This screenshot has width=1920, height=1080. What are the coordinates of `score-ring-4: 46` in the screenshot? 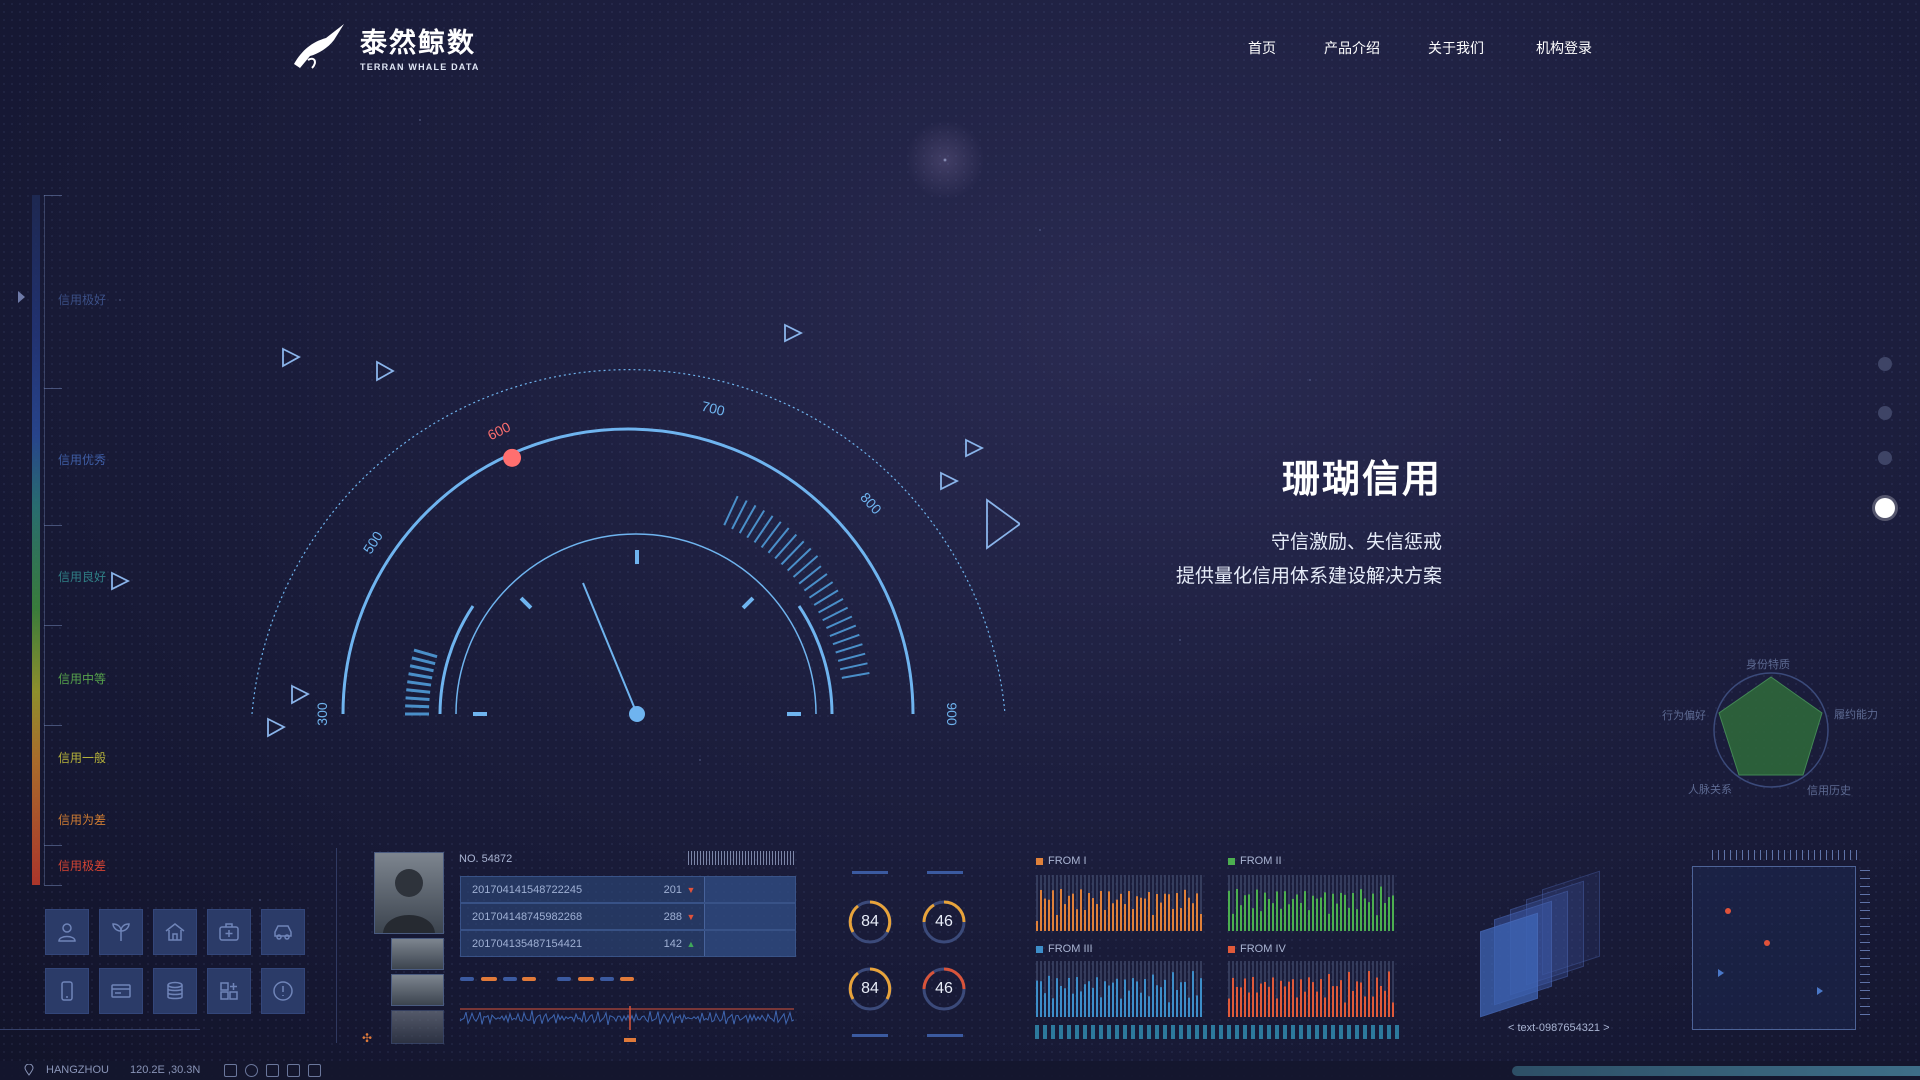 It's located at (944, 989).